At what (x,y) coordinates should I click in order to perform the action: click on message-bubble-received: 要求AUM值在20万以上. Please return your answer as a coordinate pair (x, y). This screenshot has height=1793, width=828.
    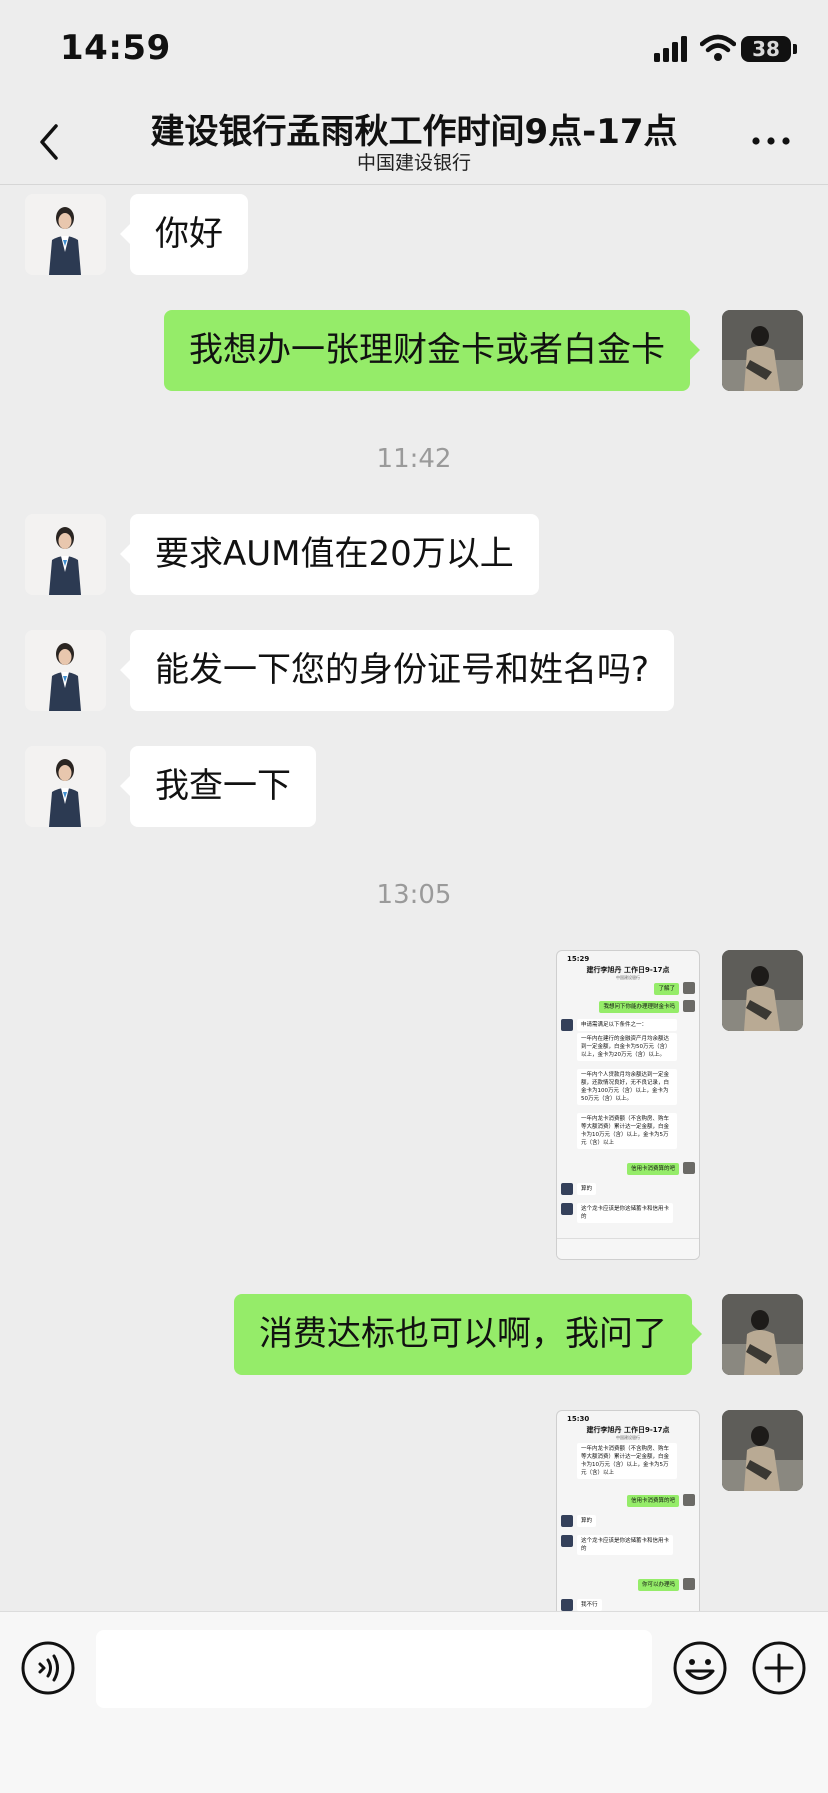
    Looking at the image, I should click on (329, 554).